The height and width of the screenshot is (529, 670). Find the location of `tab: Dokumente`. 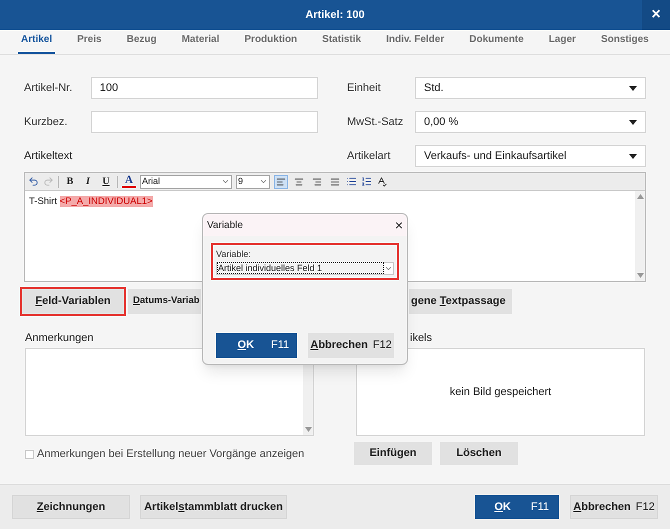

tab: Dokumente is located at coordinates (496, 43).